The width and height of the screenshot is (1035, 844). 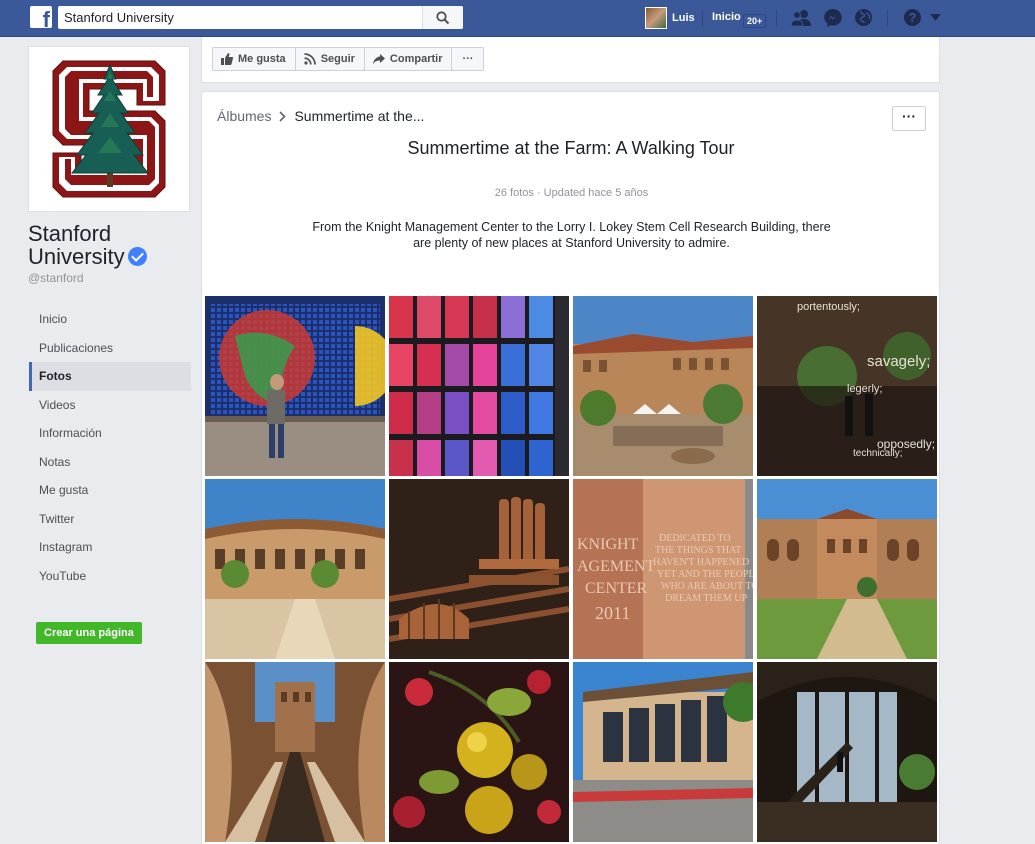 I want to click on search-box, so click(x=260, y=17).